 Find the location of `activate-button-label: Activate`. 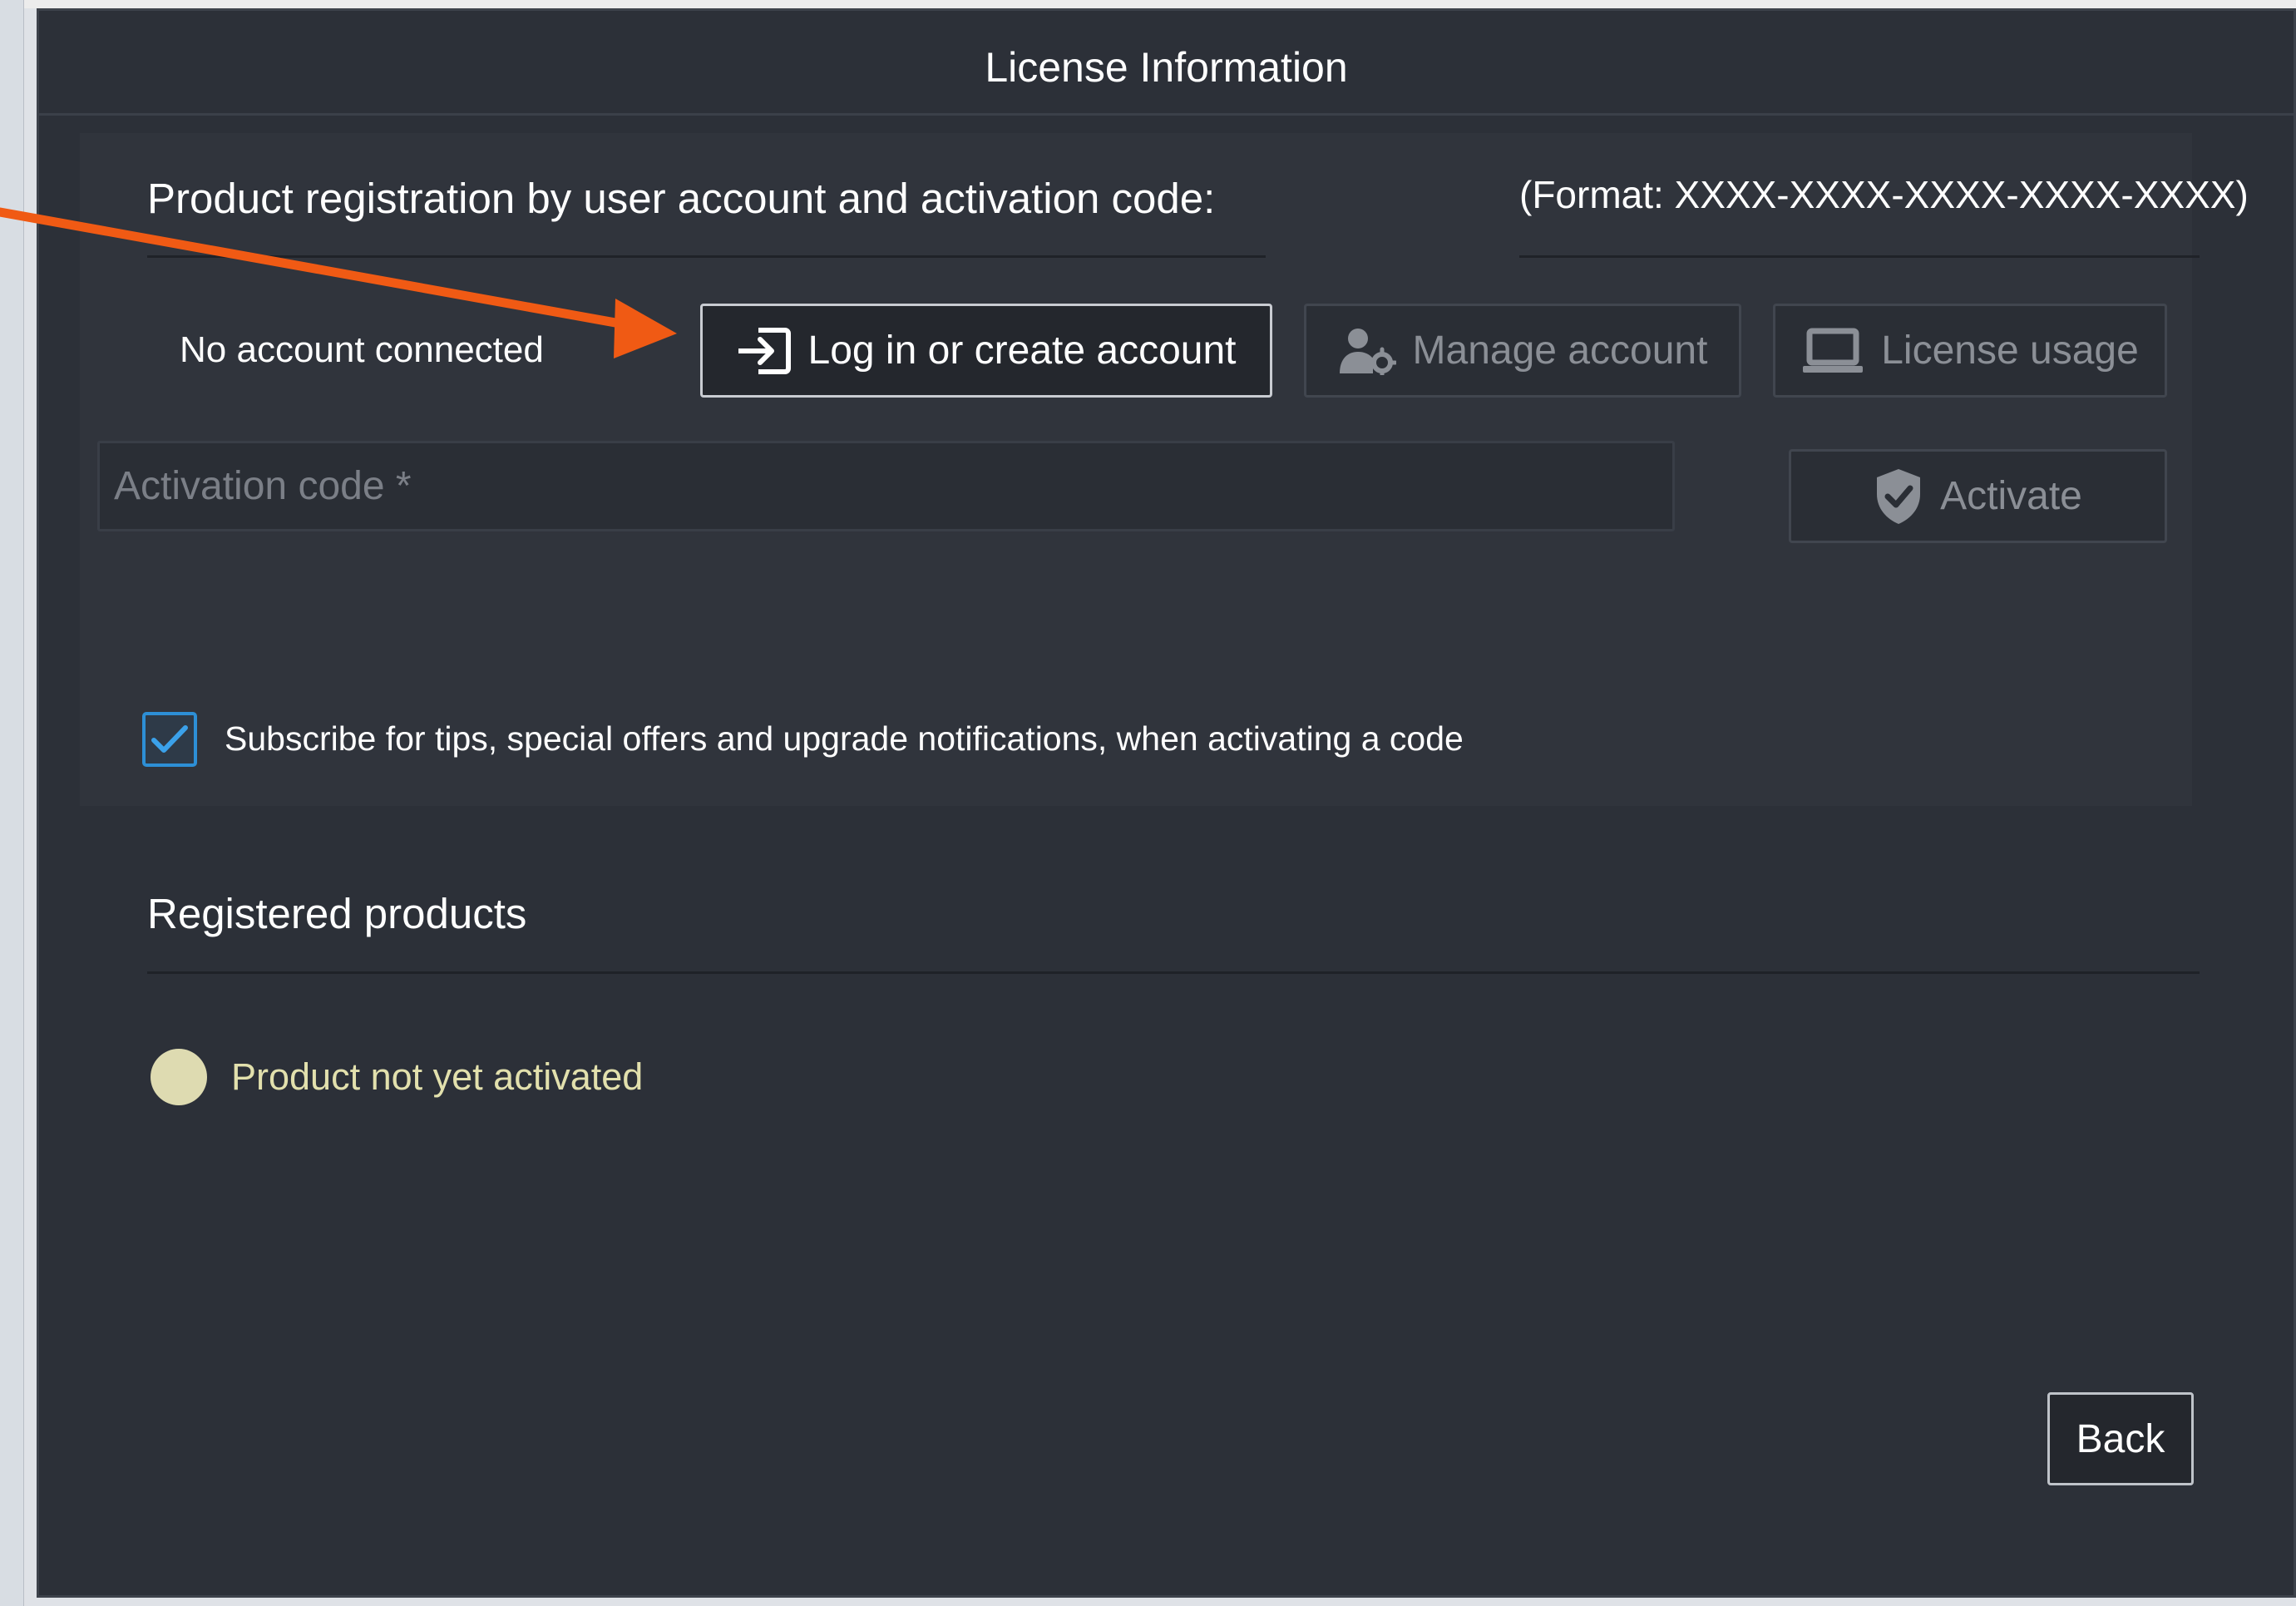

activate-button-label: Activate is located at coordinates (2011, 496).